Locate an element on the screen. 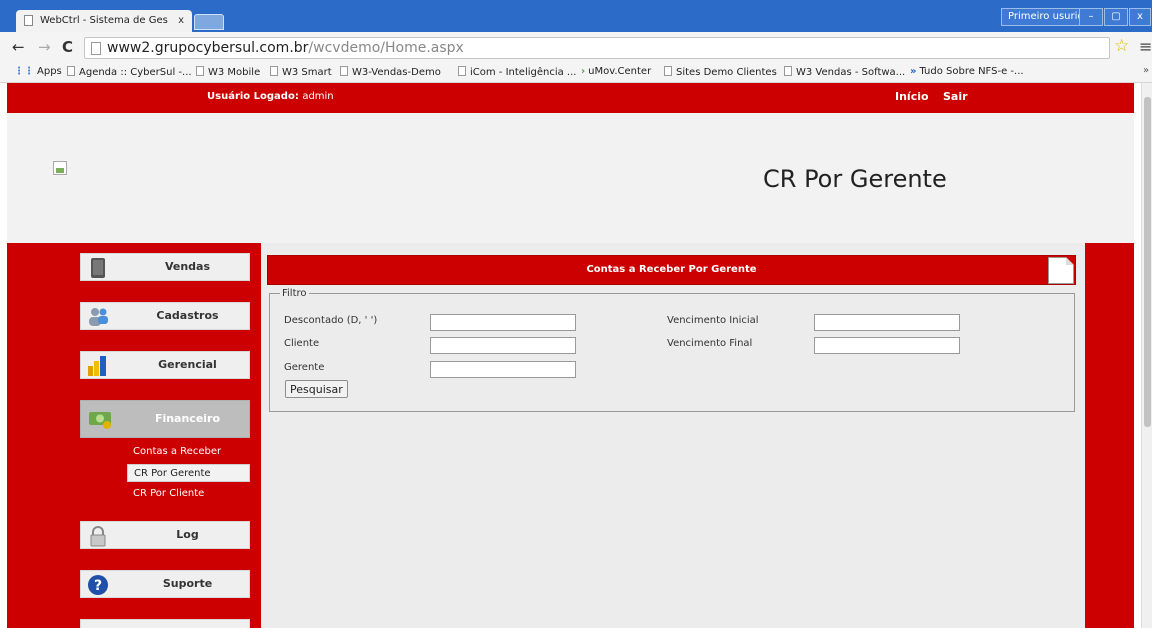  bookmark-item: › uMov.Center is located at coordinates (616, 71).